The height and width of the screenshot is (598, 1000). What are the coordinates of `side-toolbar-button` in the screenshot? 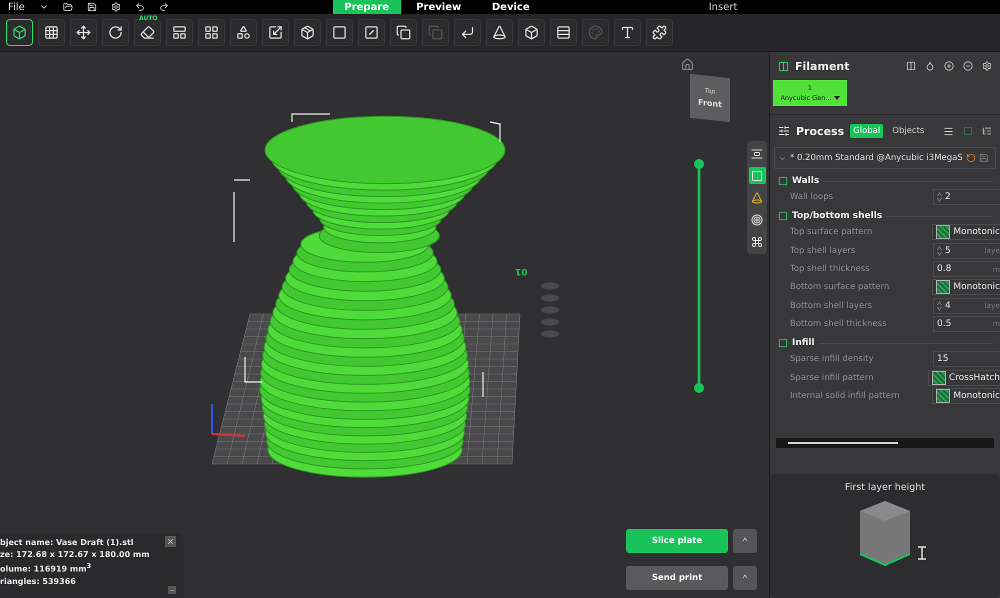 It's located at (757, 175).